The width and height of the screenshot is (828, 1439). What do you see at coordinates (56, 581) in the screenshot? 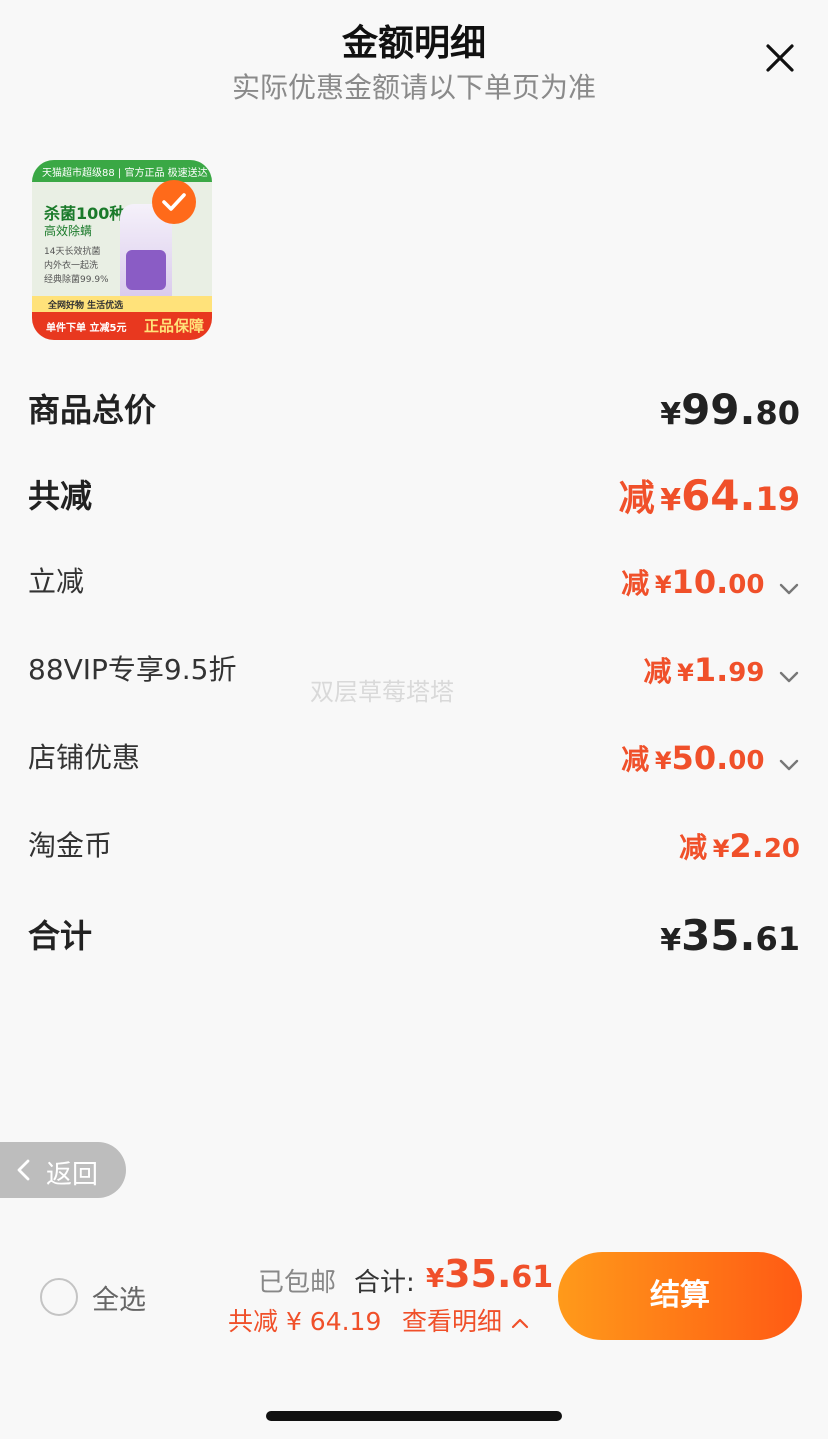
I see `discount-label: 立减` at bounding box center [56, 581].